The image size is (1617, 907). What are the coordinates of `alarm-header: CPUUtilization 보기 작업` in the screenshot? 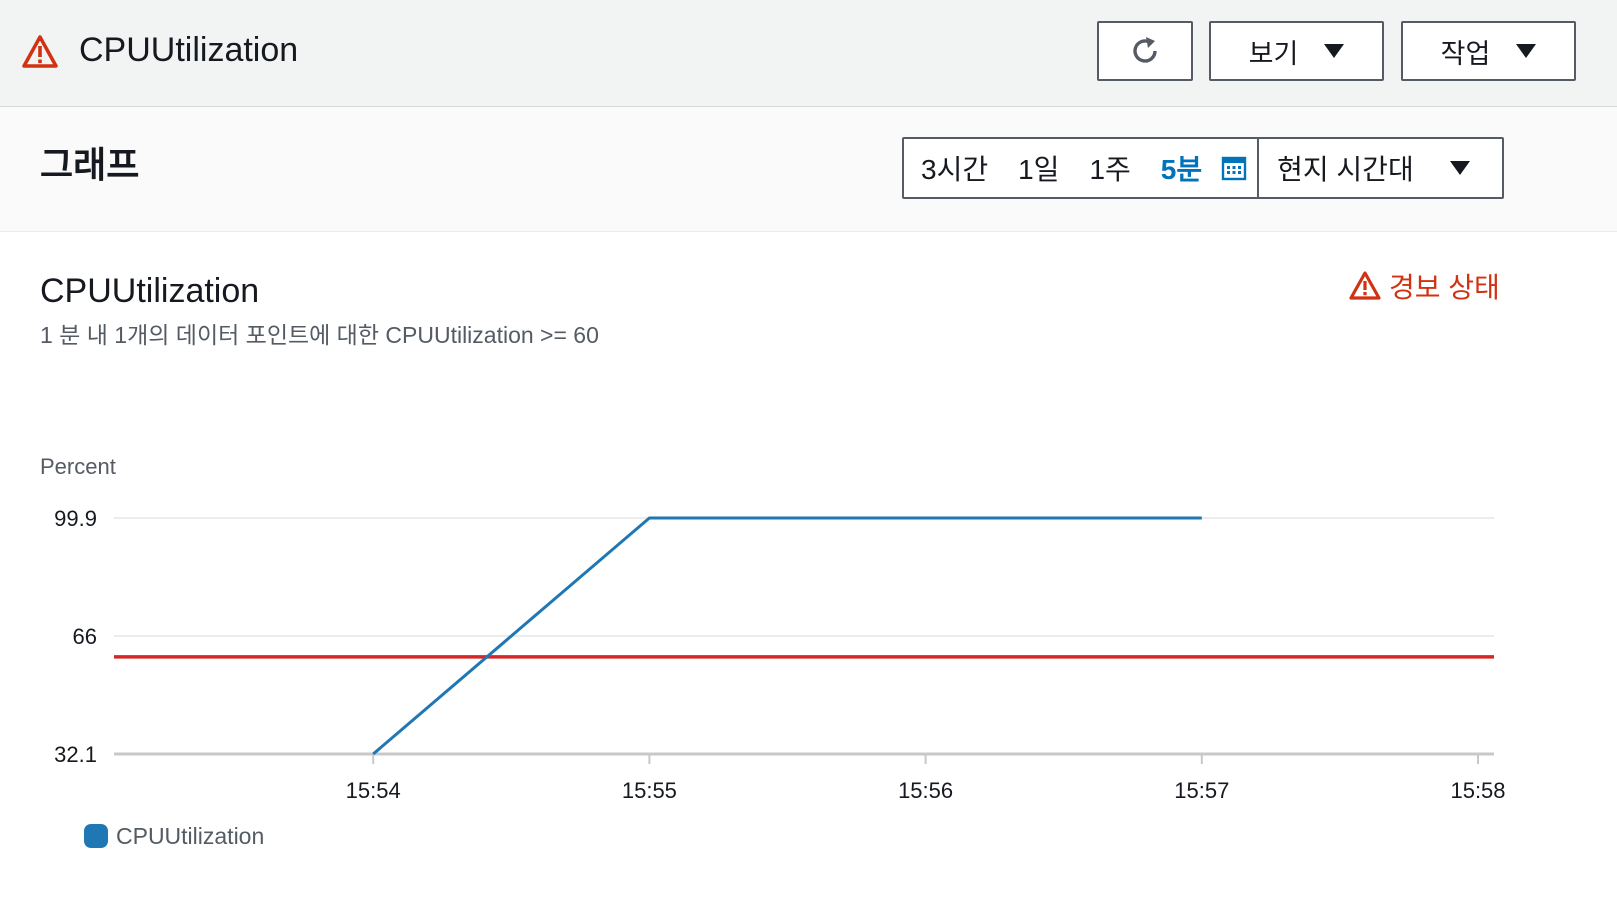 It's located at (808, 53).